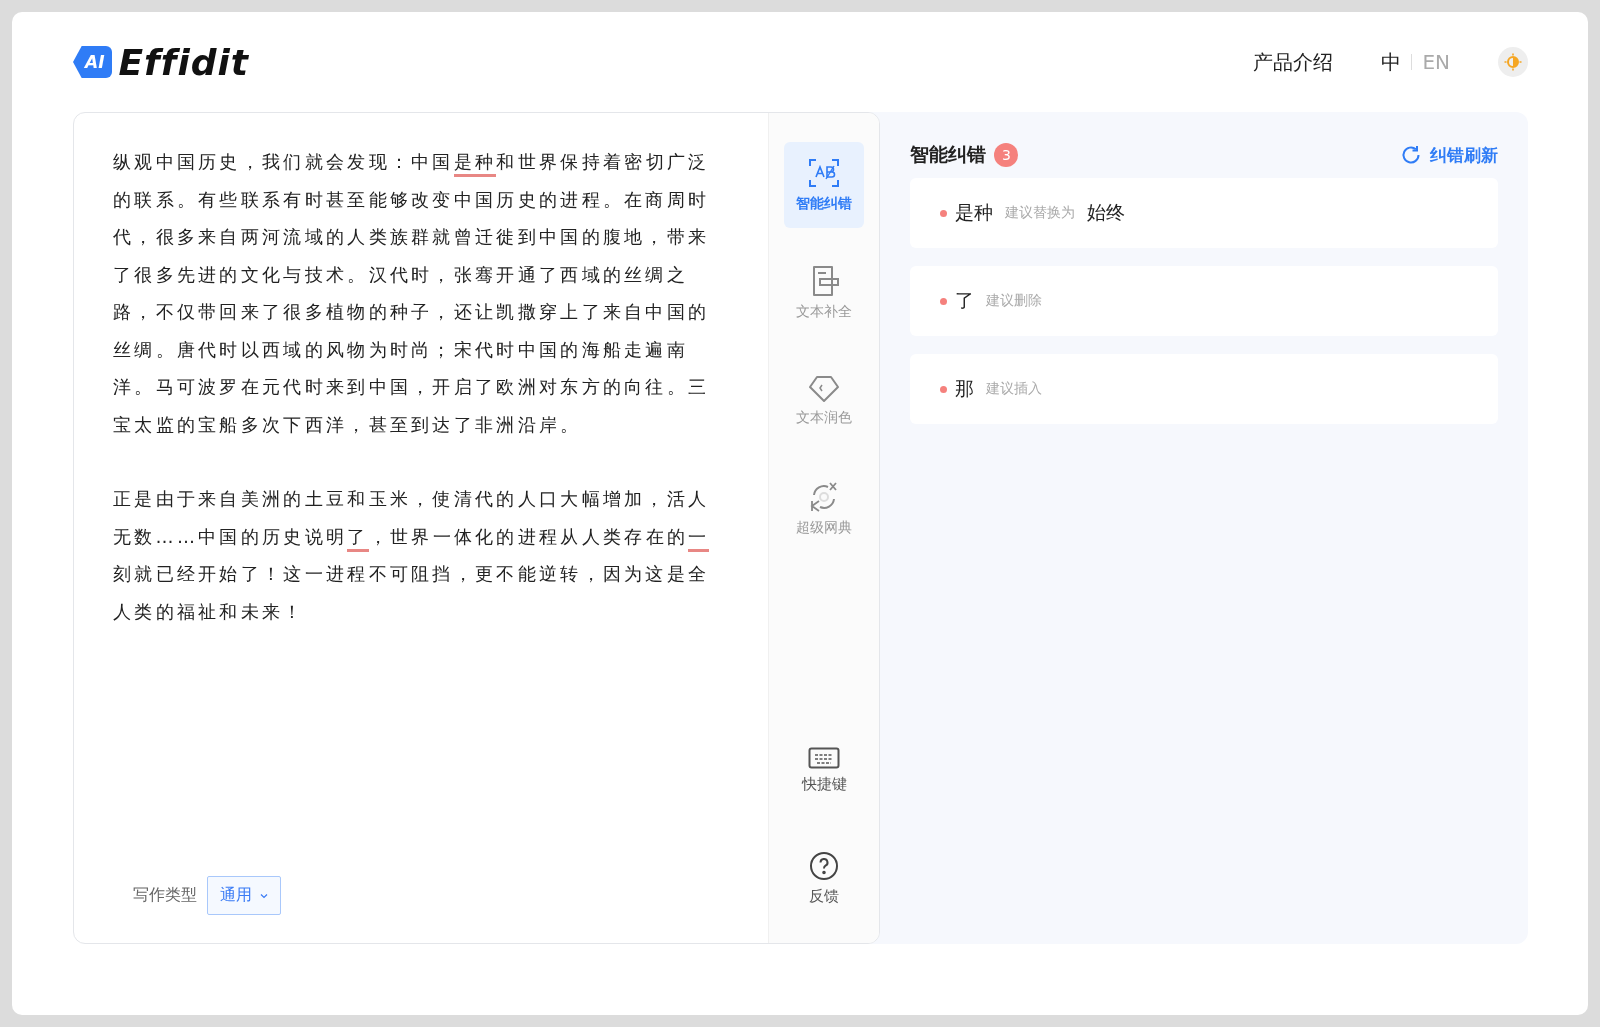 This screenshot has height=1027, width=1600. I want to click on error-word: 是种, so click(974, 212).